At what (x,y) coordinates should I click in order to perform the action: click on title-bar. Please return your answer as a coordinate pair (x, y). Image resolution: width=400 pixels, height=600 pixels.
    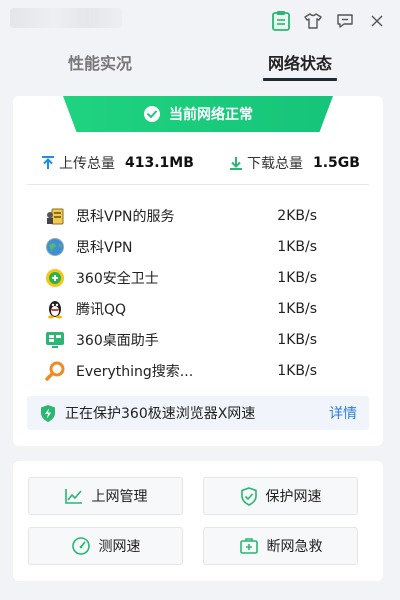
    Looking at the image, I should click on (200, 20).